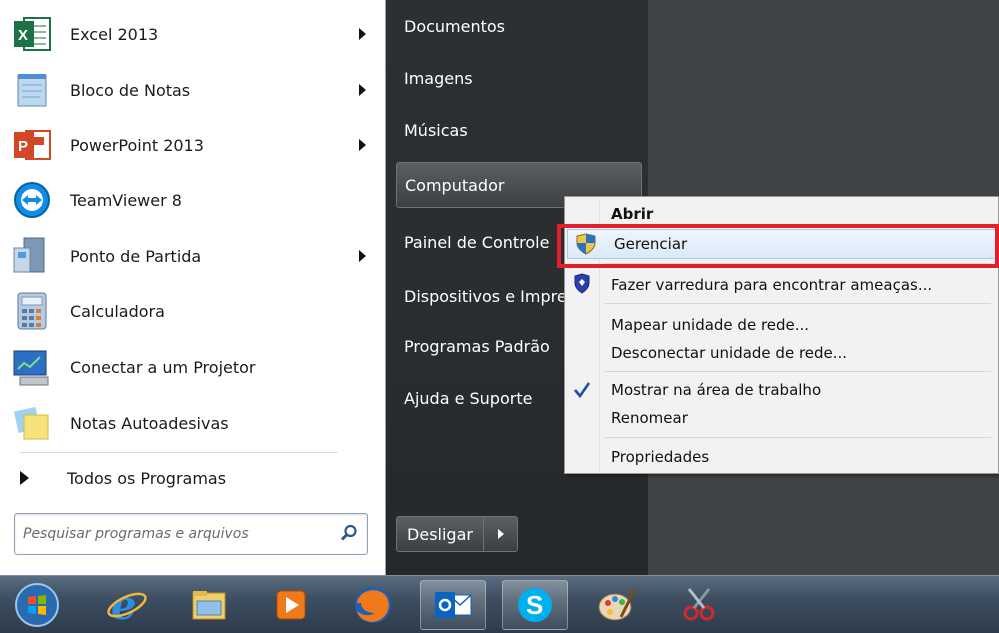  I want to click on paint-icon, so click(617, 605).